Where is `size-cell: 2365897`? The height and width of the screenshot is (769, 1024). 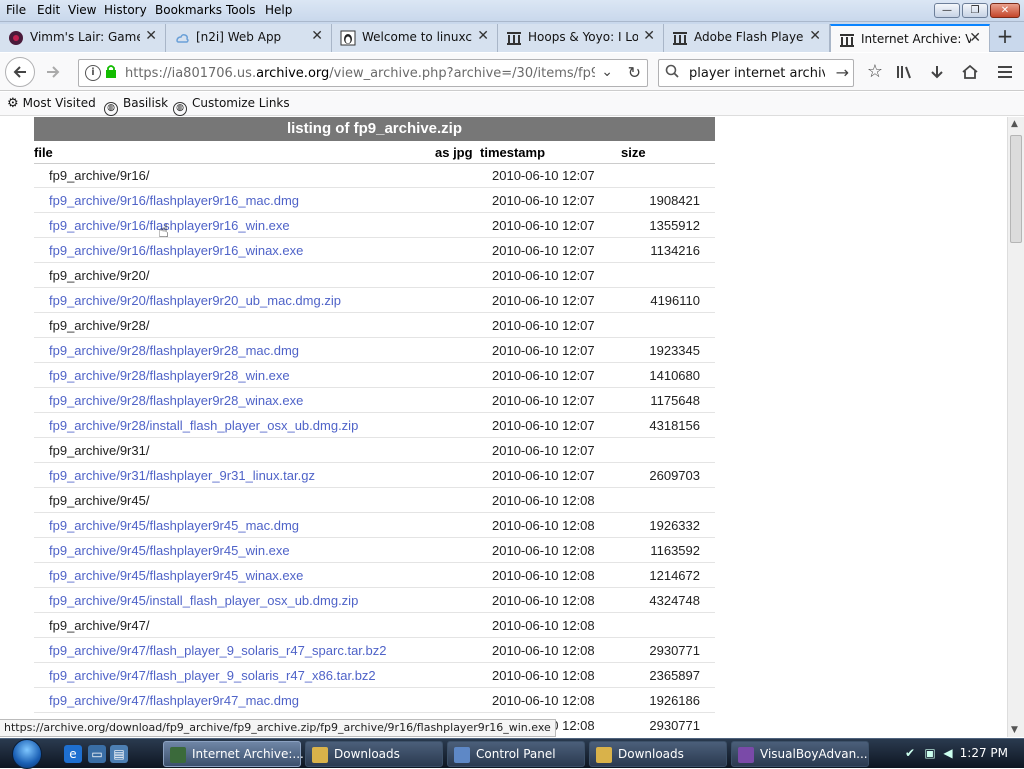
size-cell: 2365897 is located at coordinates (674, 675).